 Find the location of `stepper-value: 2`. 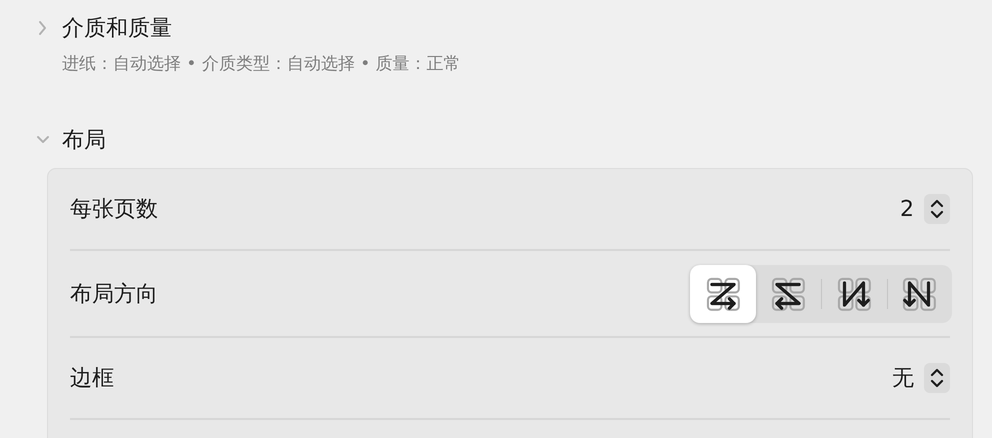

stepper-value: 2 is located at coordinates (907, 209).